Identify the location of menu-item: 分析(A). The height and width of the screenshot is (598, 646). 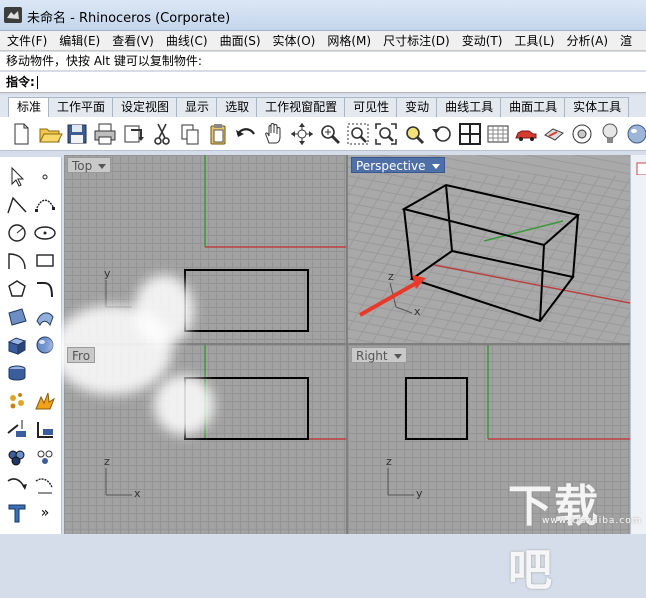
(586, 40).